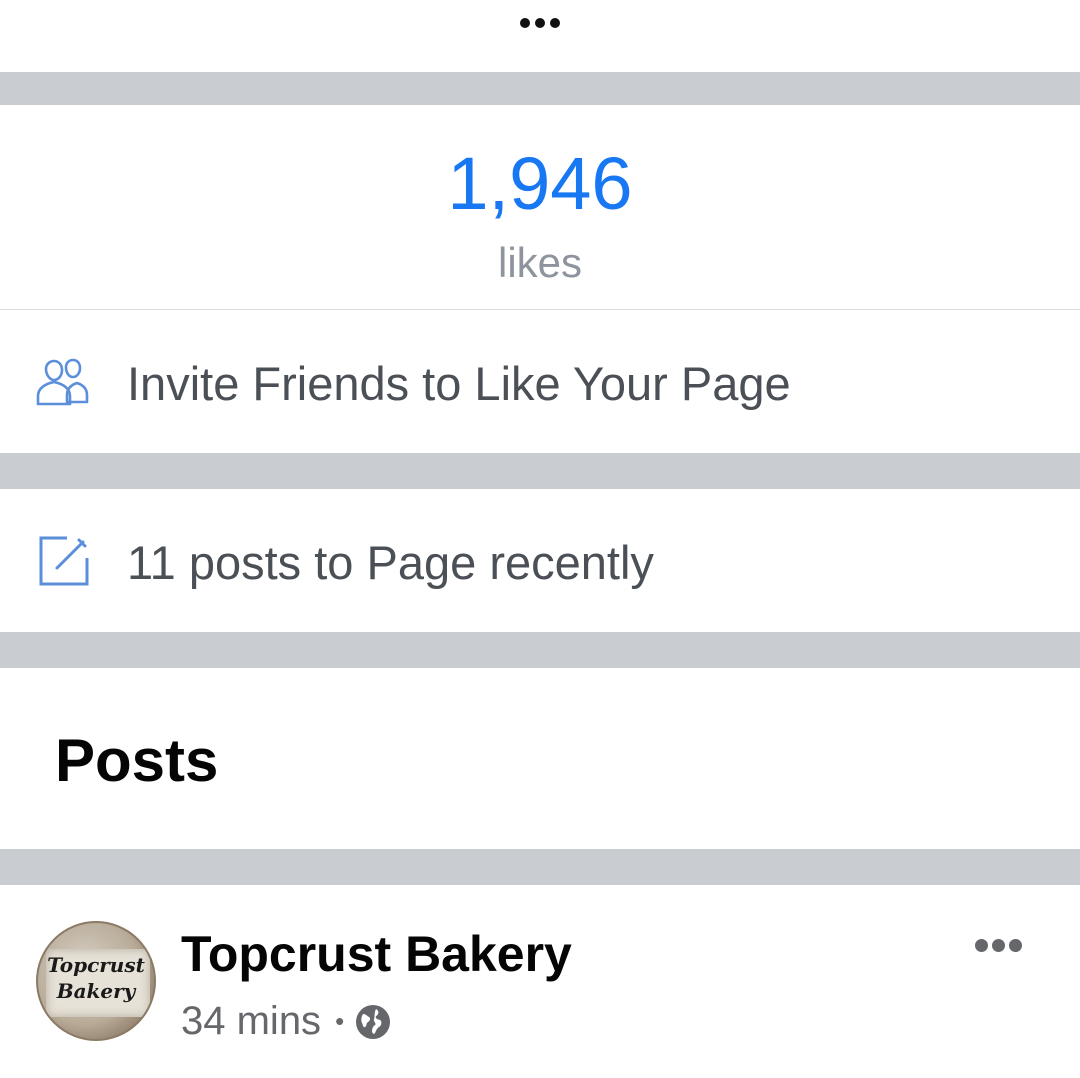 The image size is (1080, 1078). Describe the element at coordinates (390, 562) in the screenshot. I see `recent-posts-label: 11 posts to Page recently` at that location.